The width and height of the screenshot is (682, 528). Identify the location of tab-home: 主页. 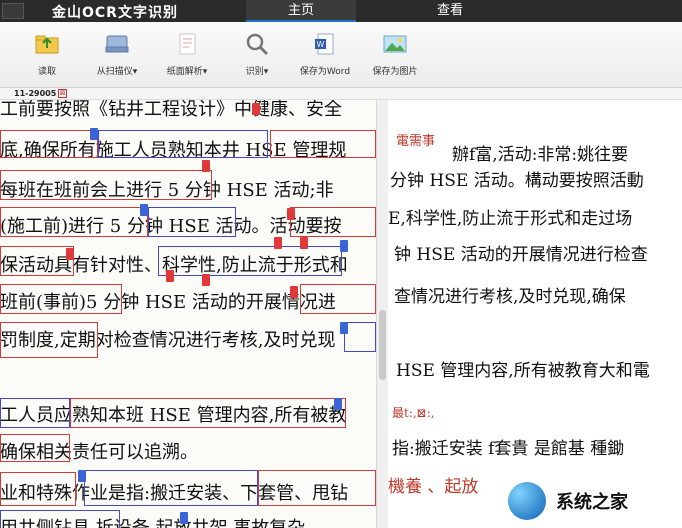
(301, 11).